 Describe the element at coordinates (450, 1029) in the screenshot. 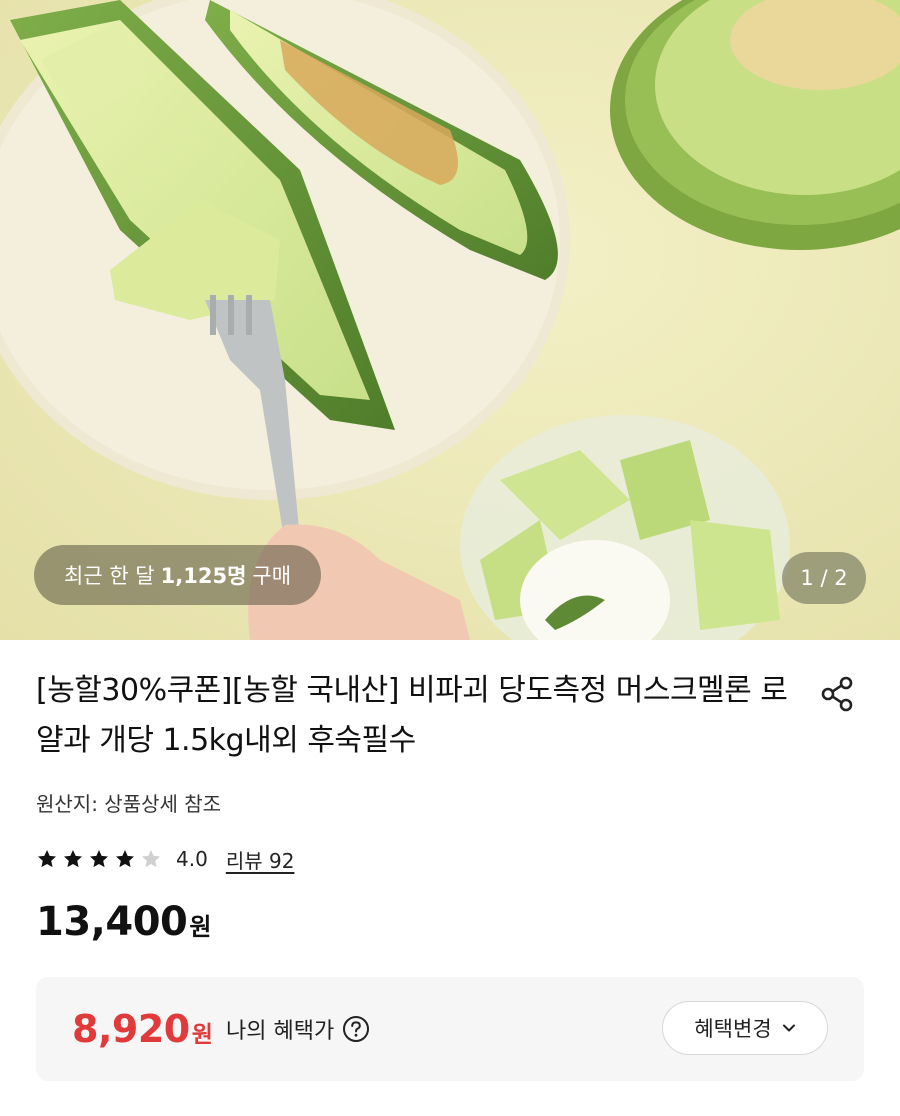

I see `benefit-price-box: 8,920 원 나의 혜택가 혜택변경` at that location.